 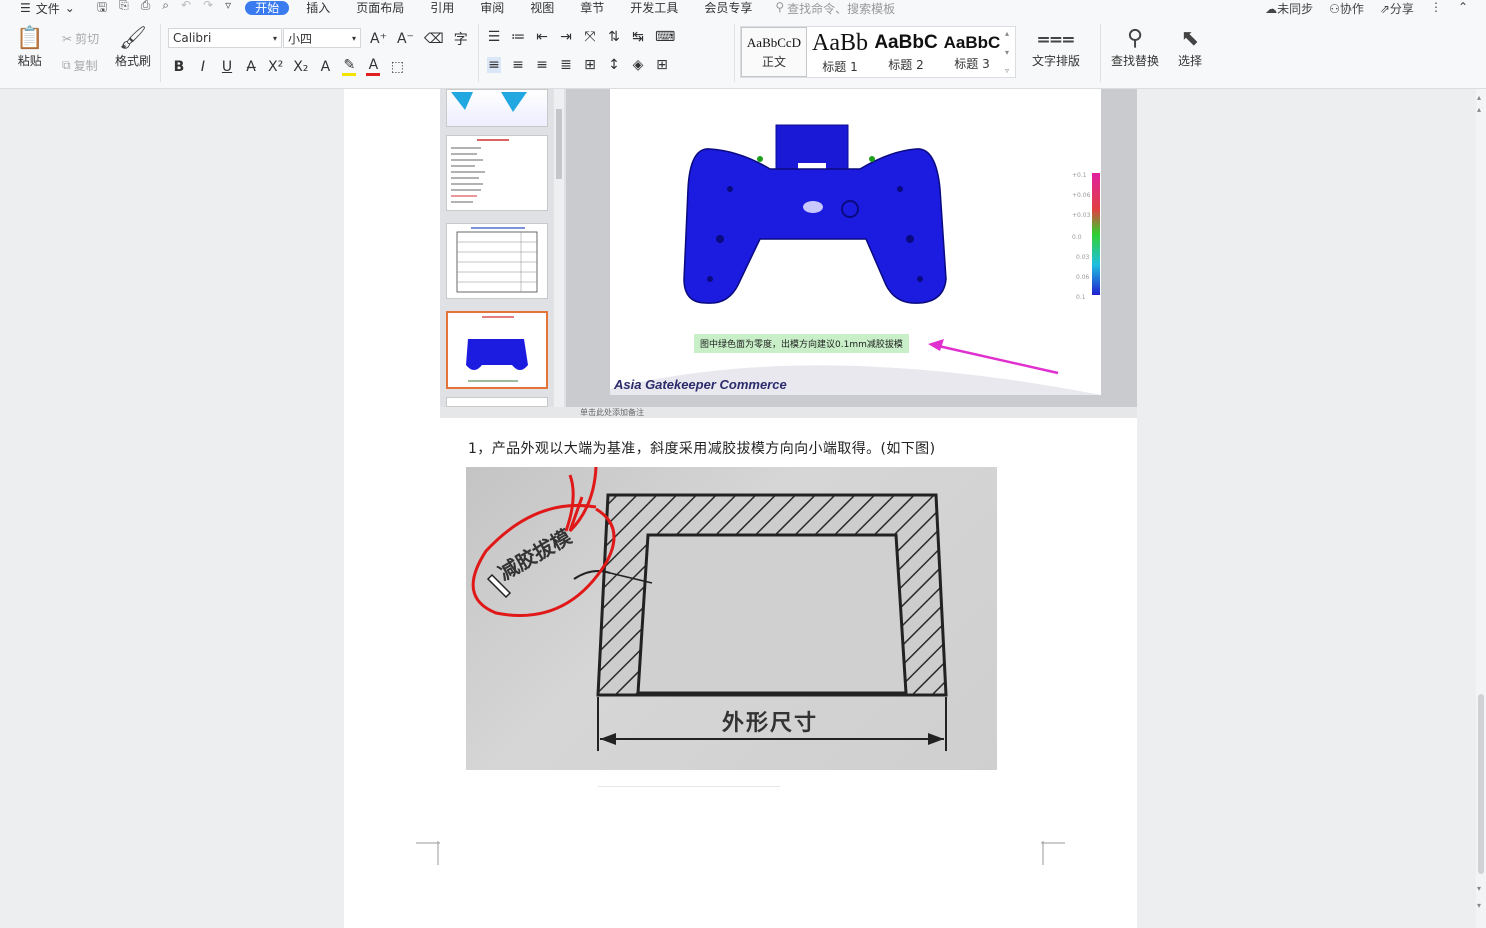 What do you see at coordinates (542, 8) in the screenshot?
I see `tab-view: 视图` at bounding box center [542, 8].